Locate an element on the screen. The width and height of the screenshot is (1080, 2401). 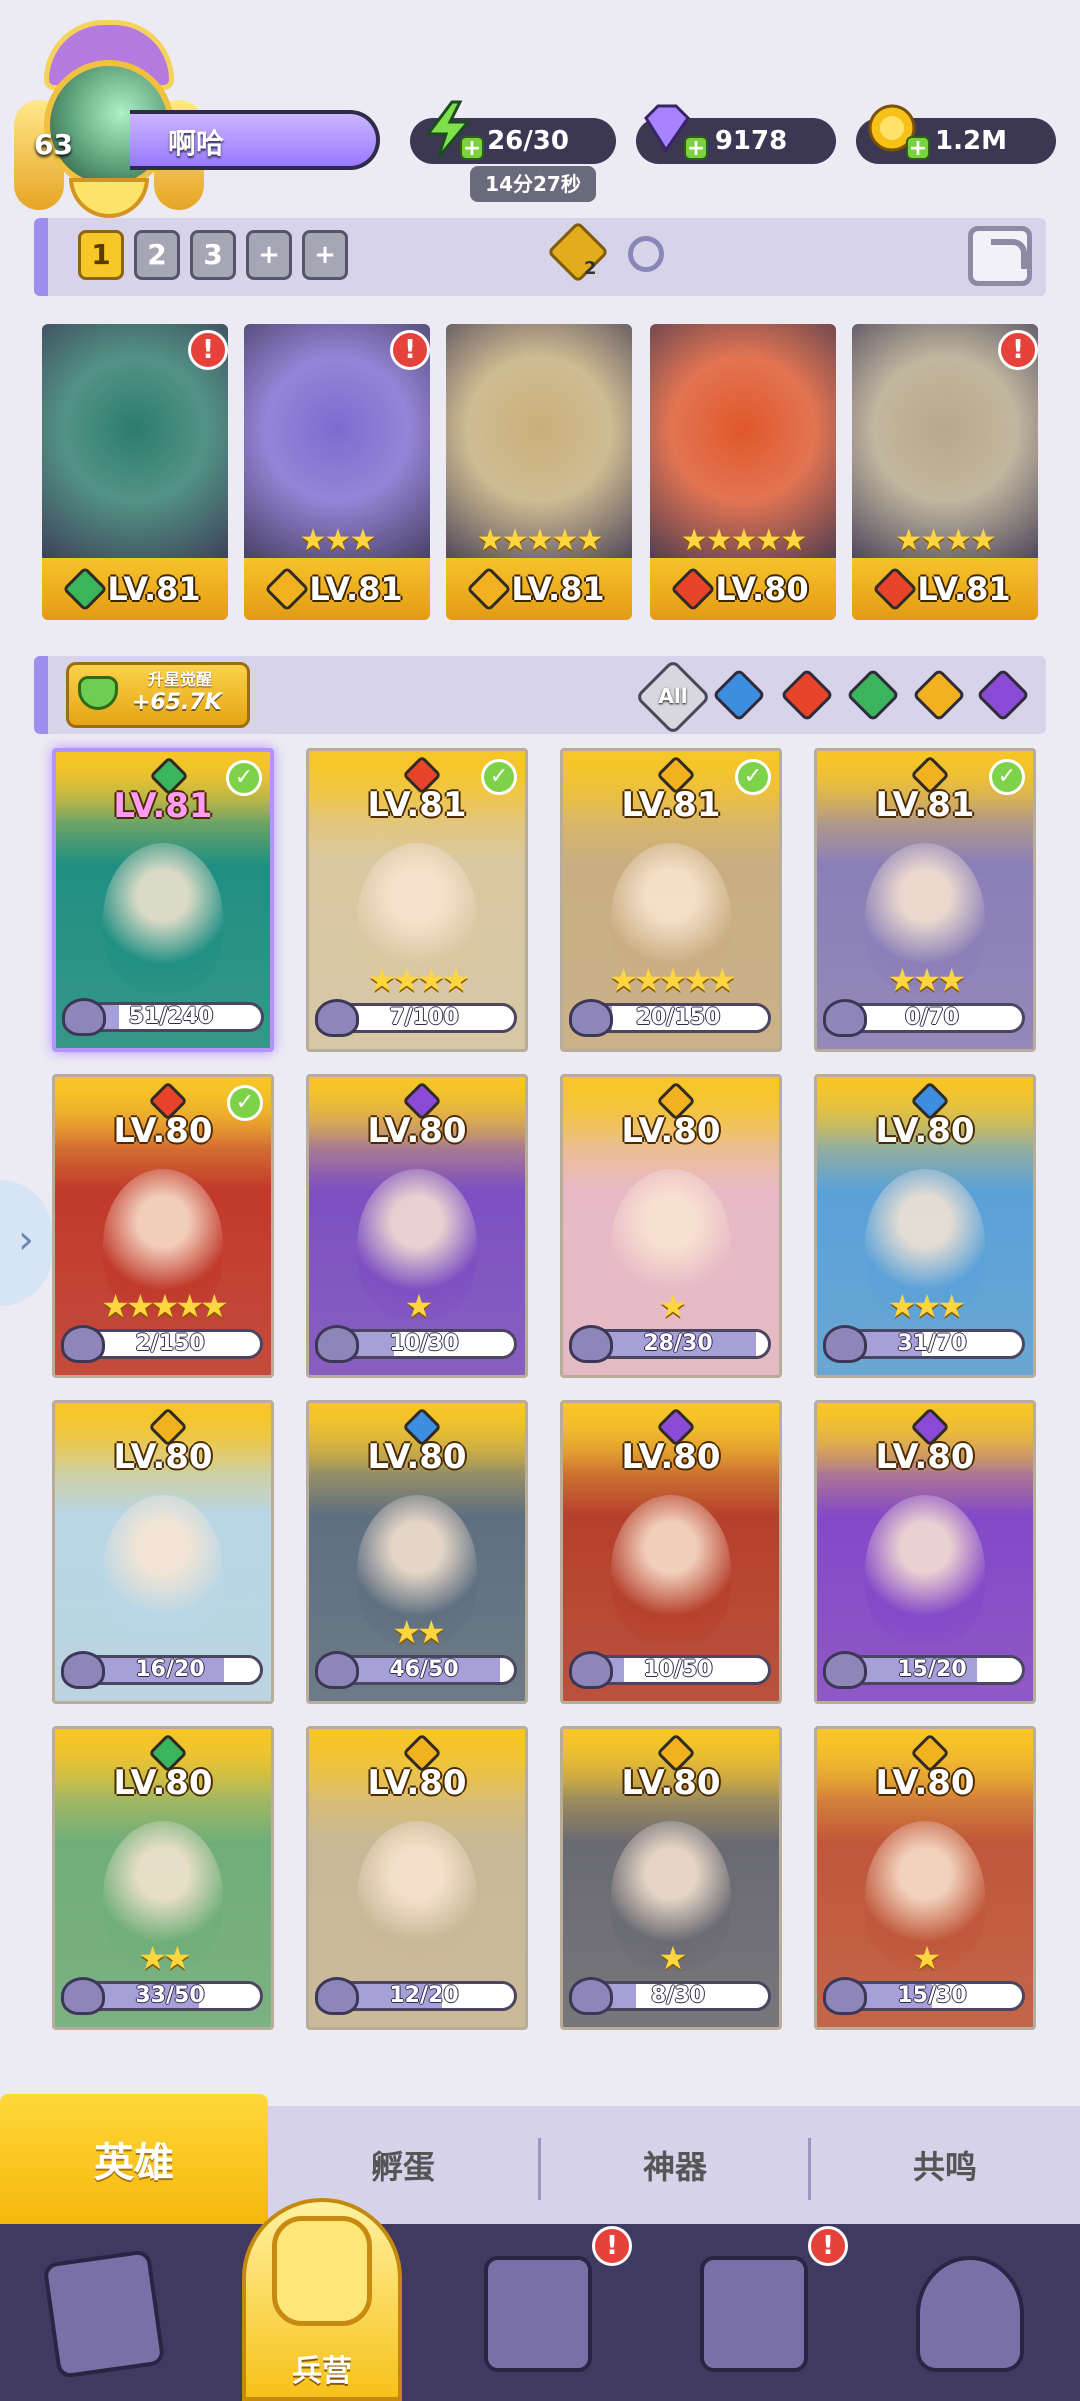
shard-progress-text: 33/50 is located at coordinates (170, 1995).